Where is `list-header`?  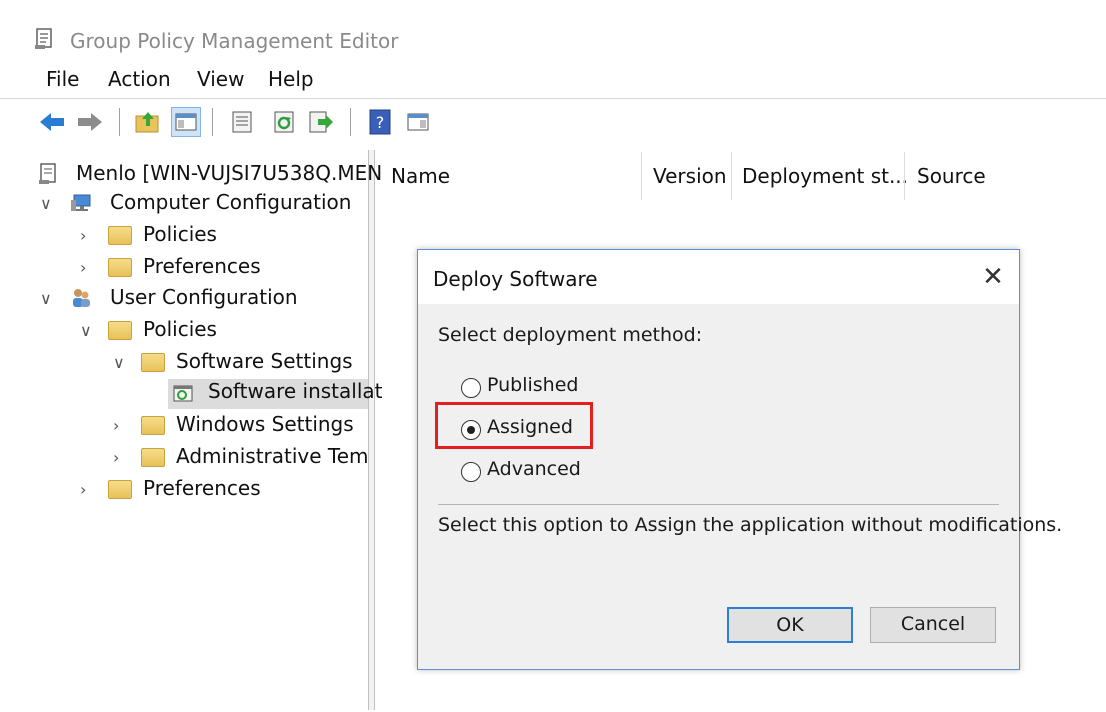
list-header is located at coordinates (739, 176).